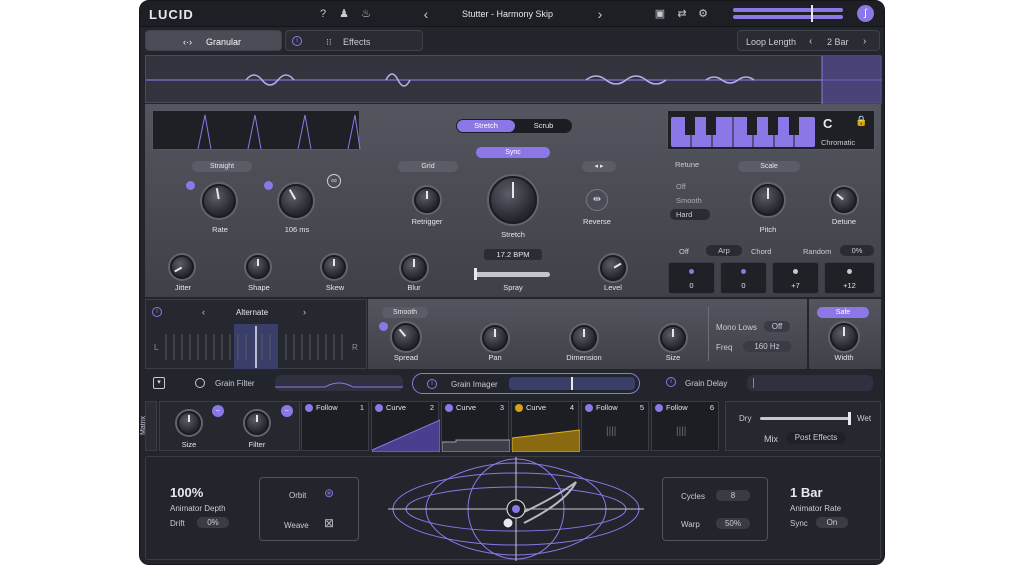 Image resolution: width=1024 pixels, height=565 pixels. I want to click on arp-step-4: +12, so click(849, 278).